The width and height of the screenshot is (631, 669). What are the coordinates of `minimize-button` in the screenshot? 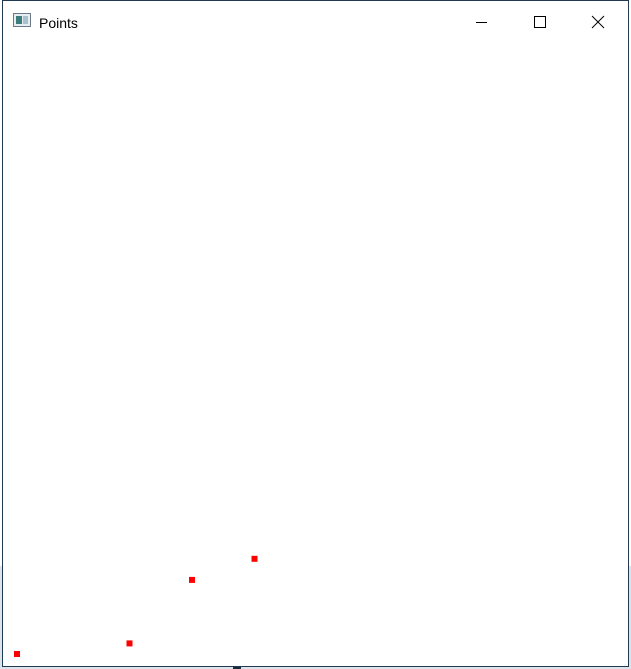 It's located at (481, 22).